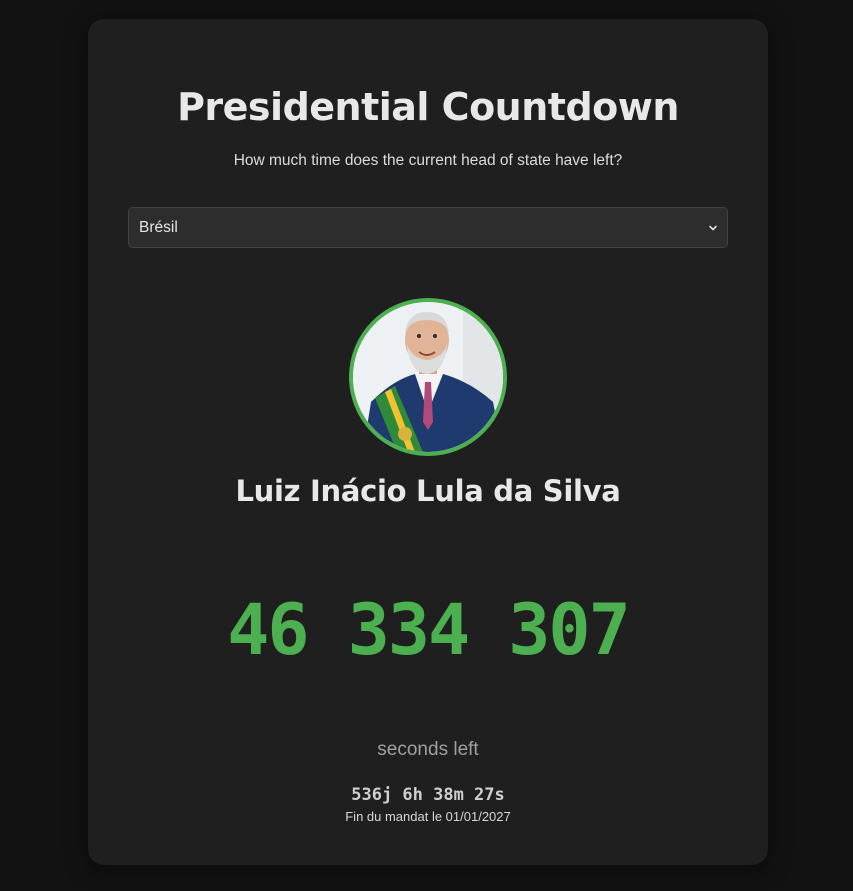 This screenshot has height=891, width=853. Describe the element at coordinates (428, 749) in the screenshot. I see `seconds-label: seconds left` at that location.